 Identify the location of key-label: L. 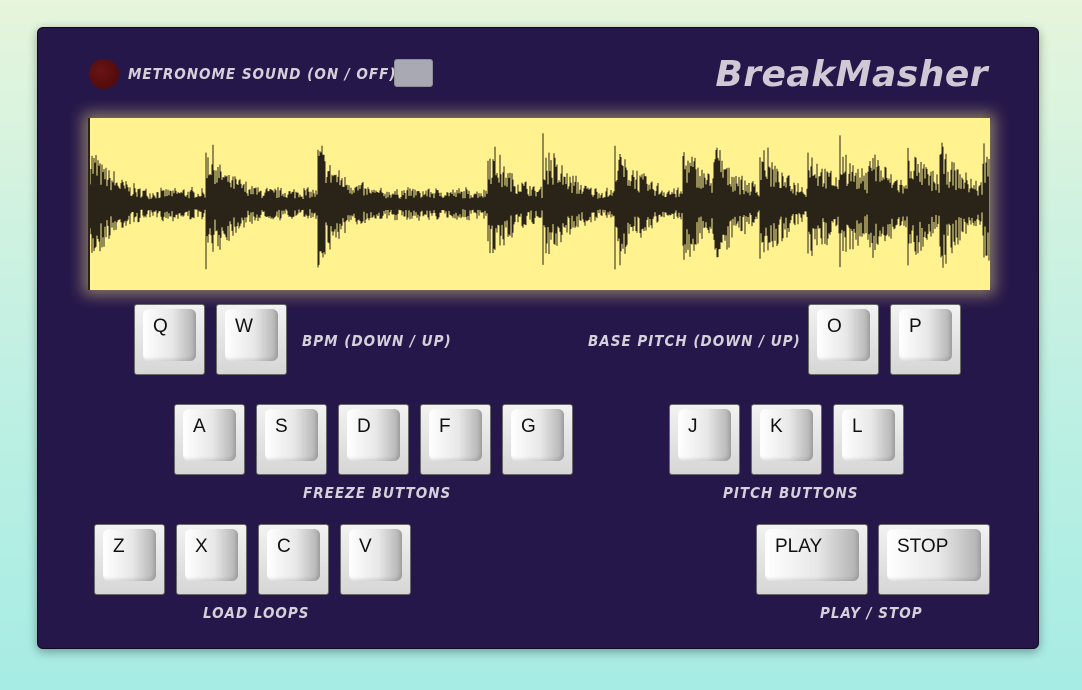
(857, 426).